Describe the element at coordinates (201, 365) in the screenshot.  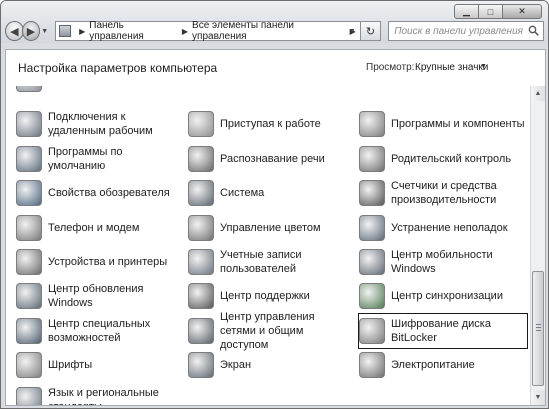
I see `display-icon` at that location.